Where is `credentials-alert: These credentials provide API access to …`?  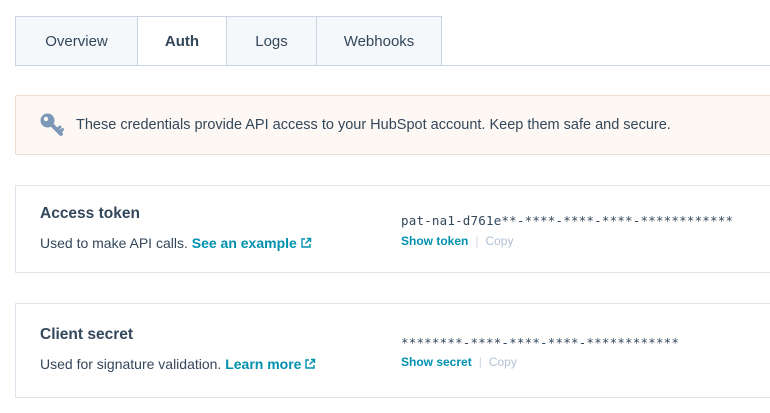 credentials-alert: These credentials provide API access to … is located at coordinates (392, 125).